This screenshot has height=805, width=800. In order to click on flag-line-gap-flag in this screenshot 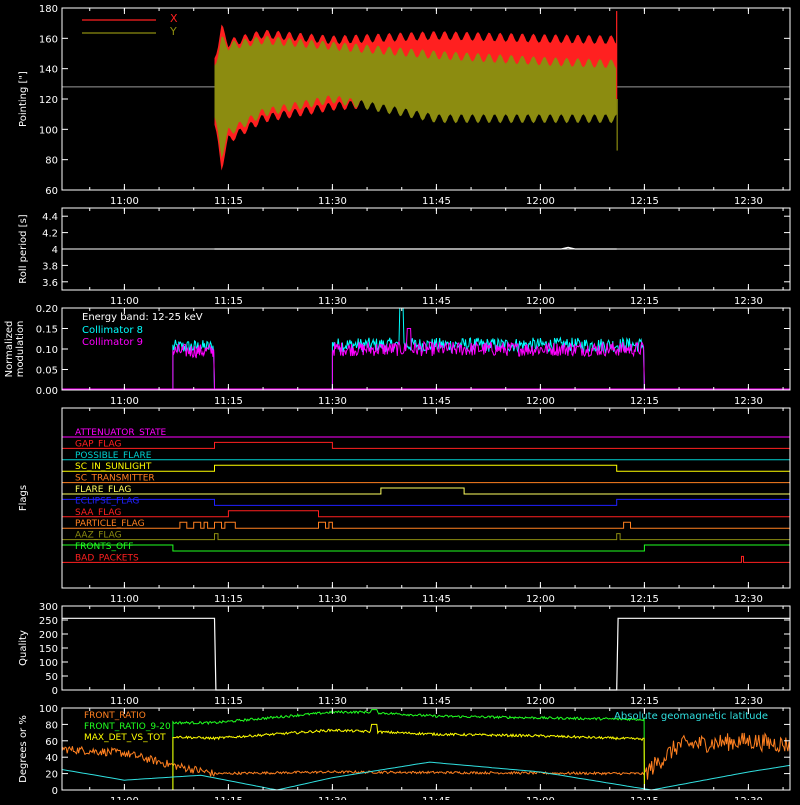, I will do `click(426, 445)`.